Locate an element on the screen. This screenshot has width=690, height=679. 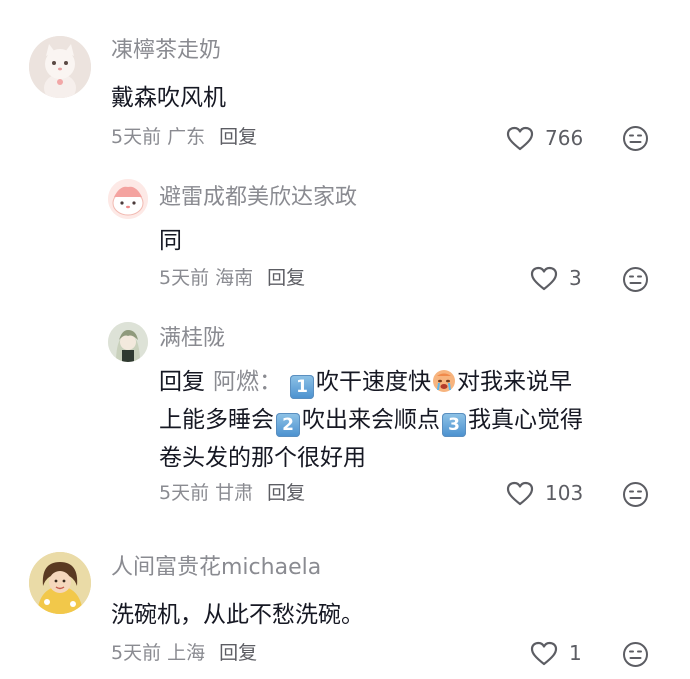
comment-meta: 5天前 海南 回复 is located at coordinates (232, 278).